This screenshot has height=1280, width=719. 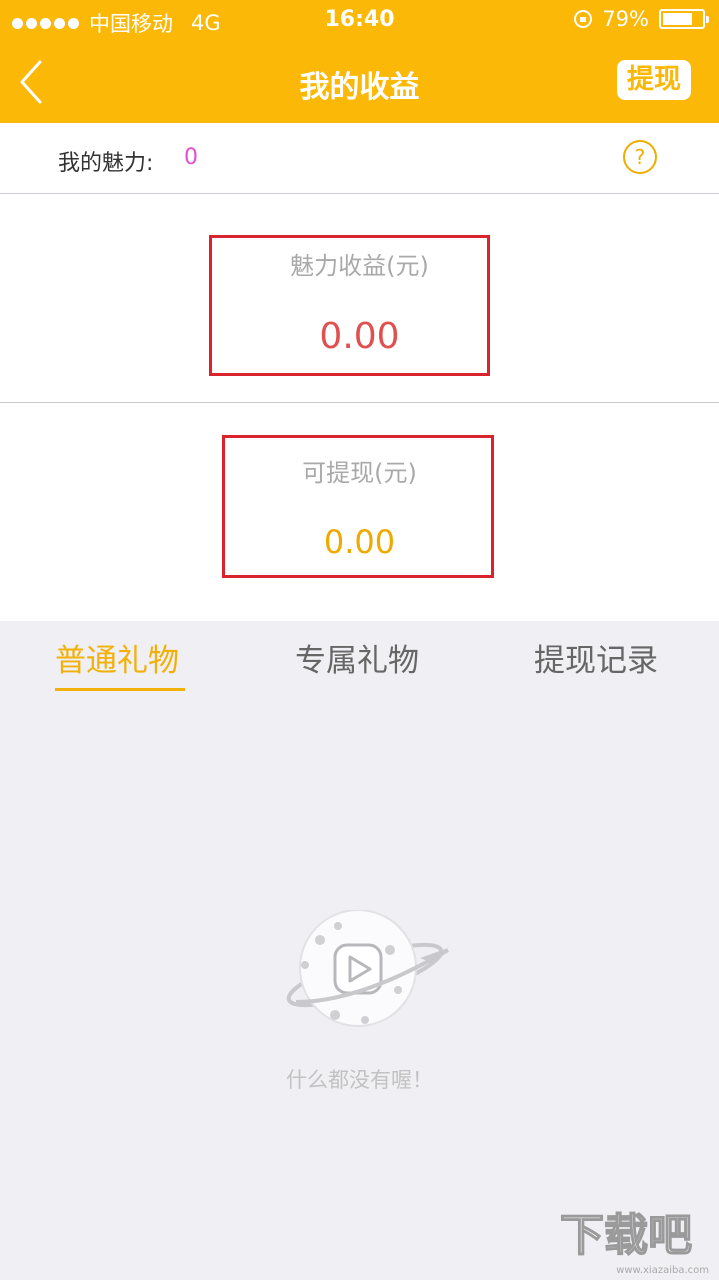 What do you see at coordinates (359, 87) in the screenshot?
I see `page-title: 我的收益` at bounding box center [359, 87].